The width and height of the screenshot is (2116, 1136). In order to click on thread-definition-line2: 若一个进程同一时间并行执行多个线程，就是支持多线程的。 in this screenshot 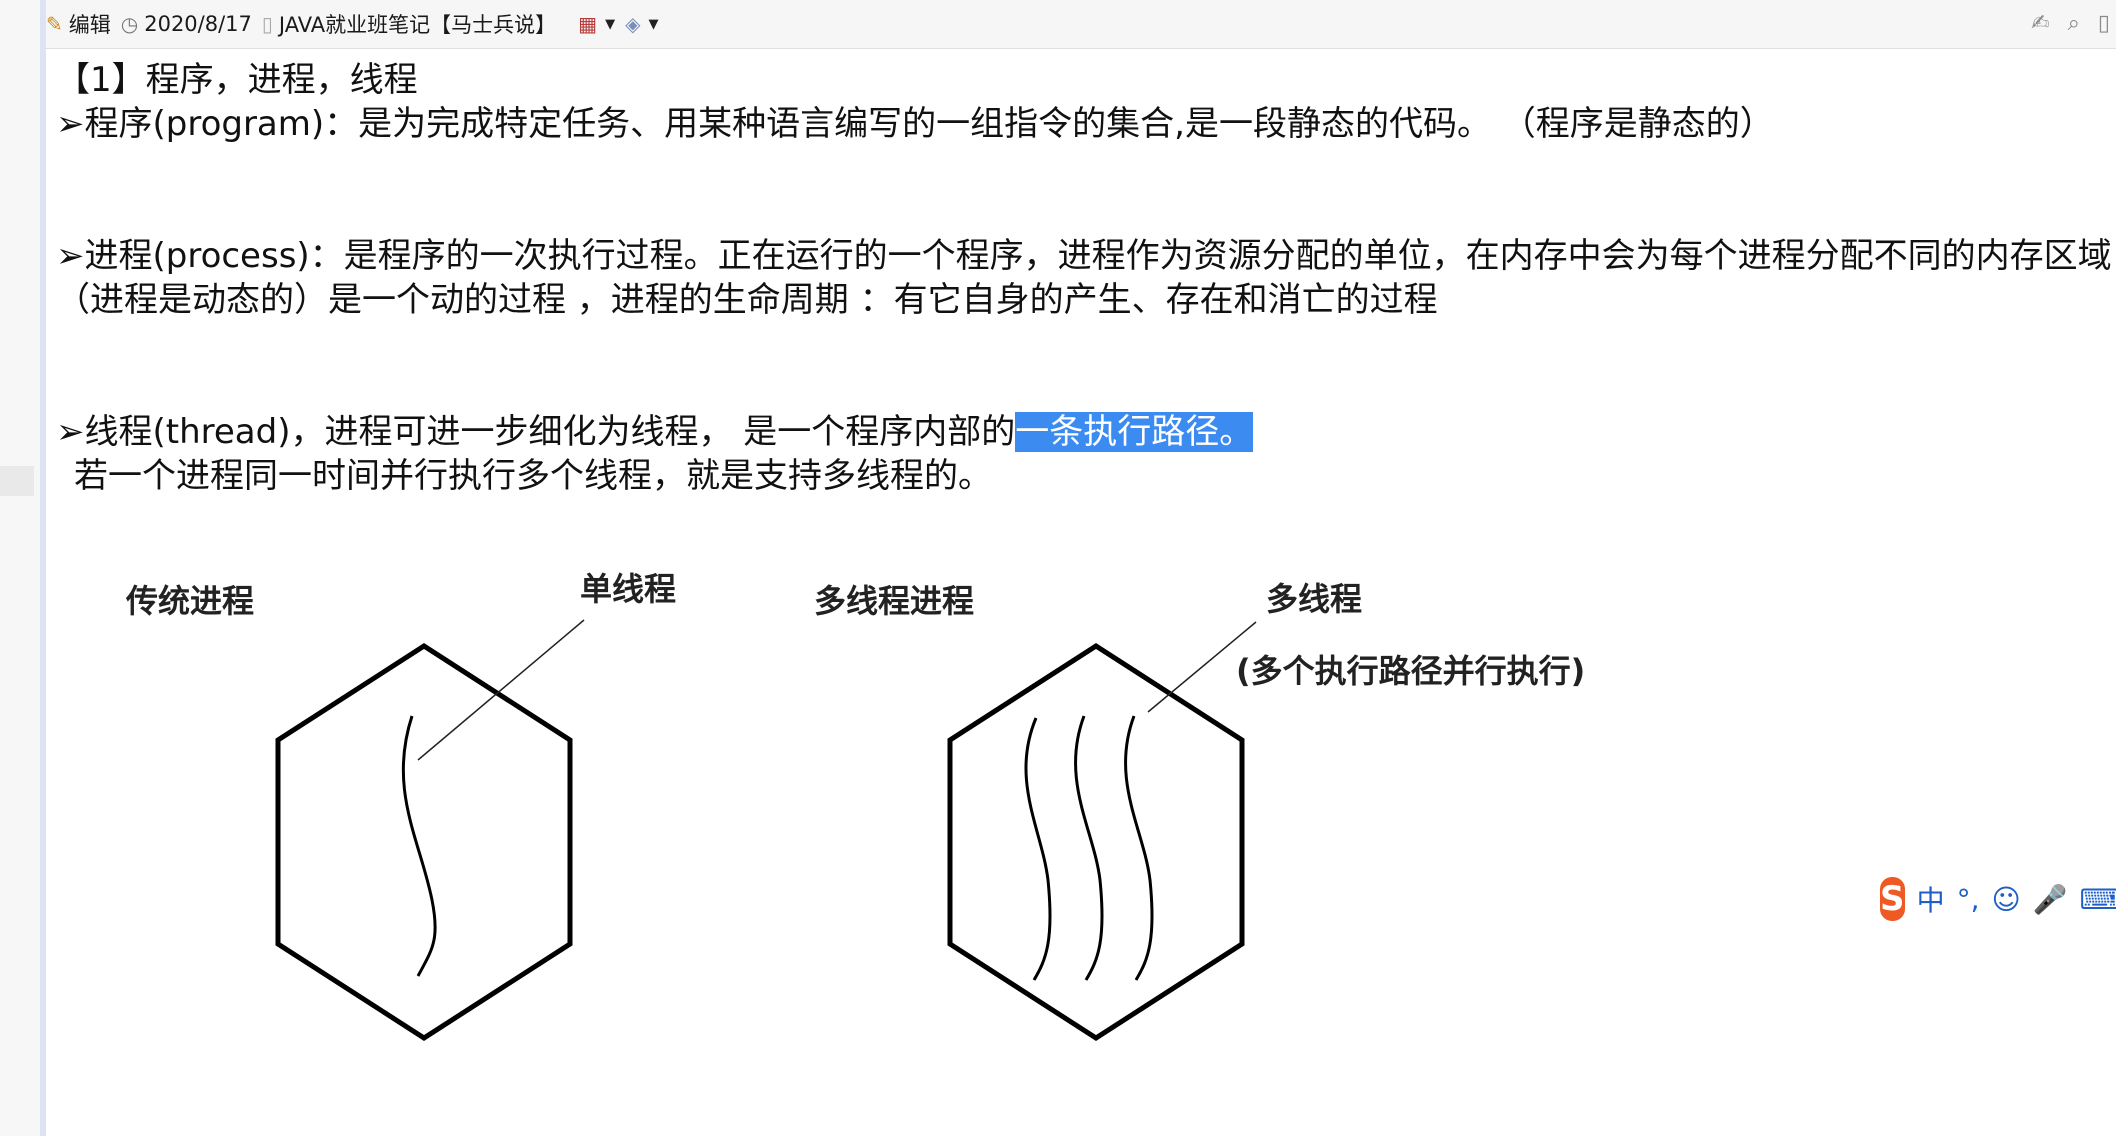, I will do `click(533, 476)`.